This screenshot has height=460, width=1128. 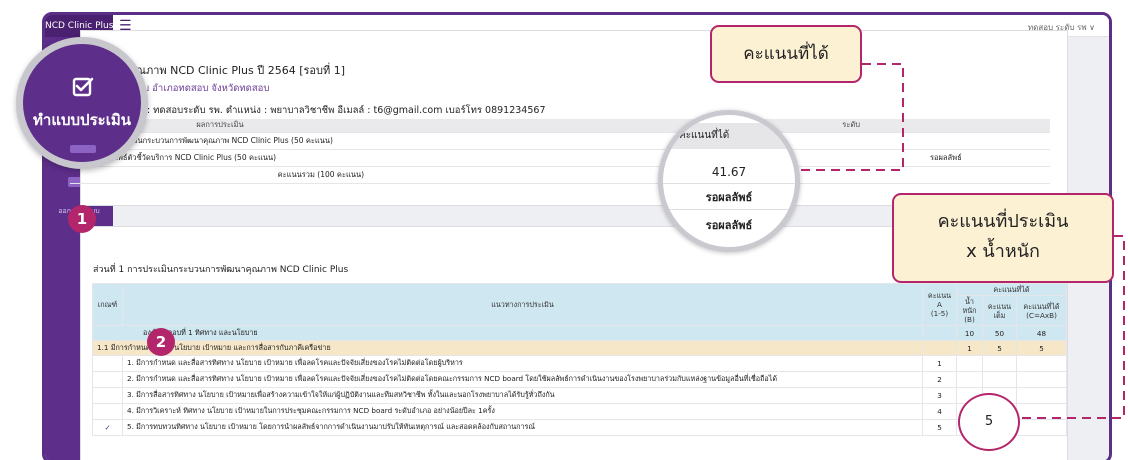 I want to click on score-ring: 5, so click(x=989, y=422).